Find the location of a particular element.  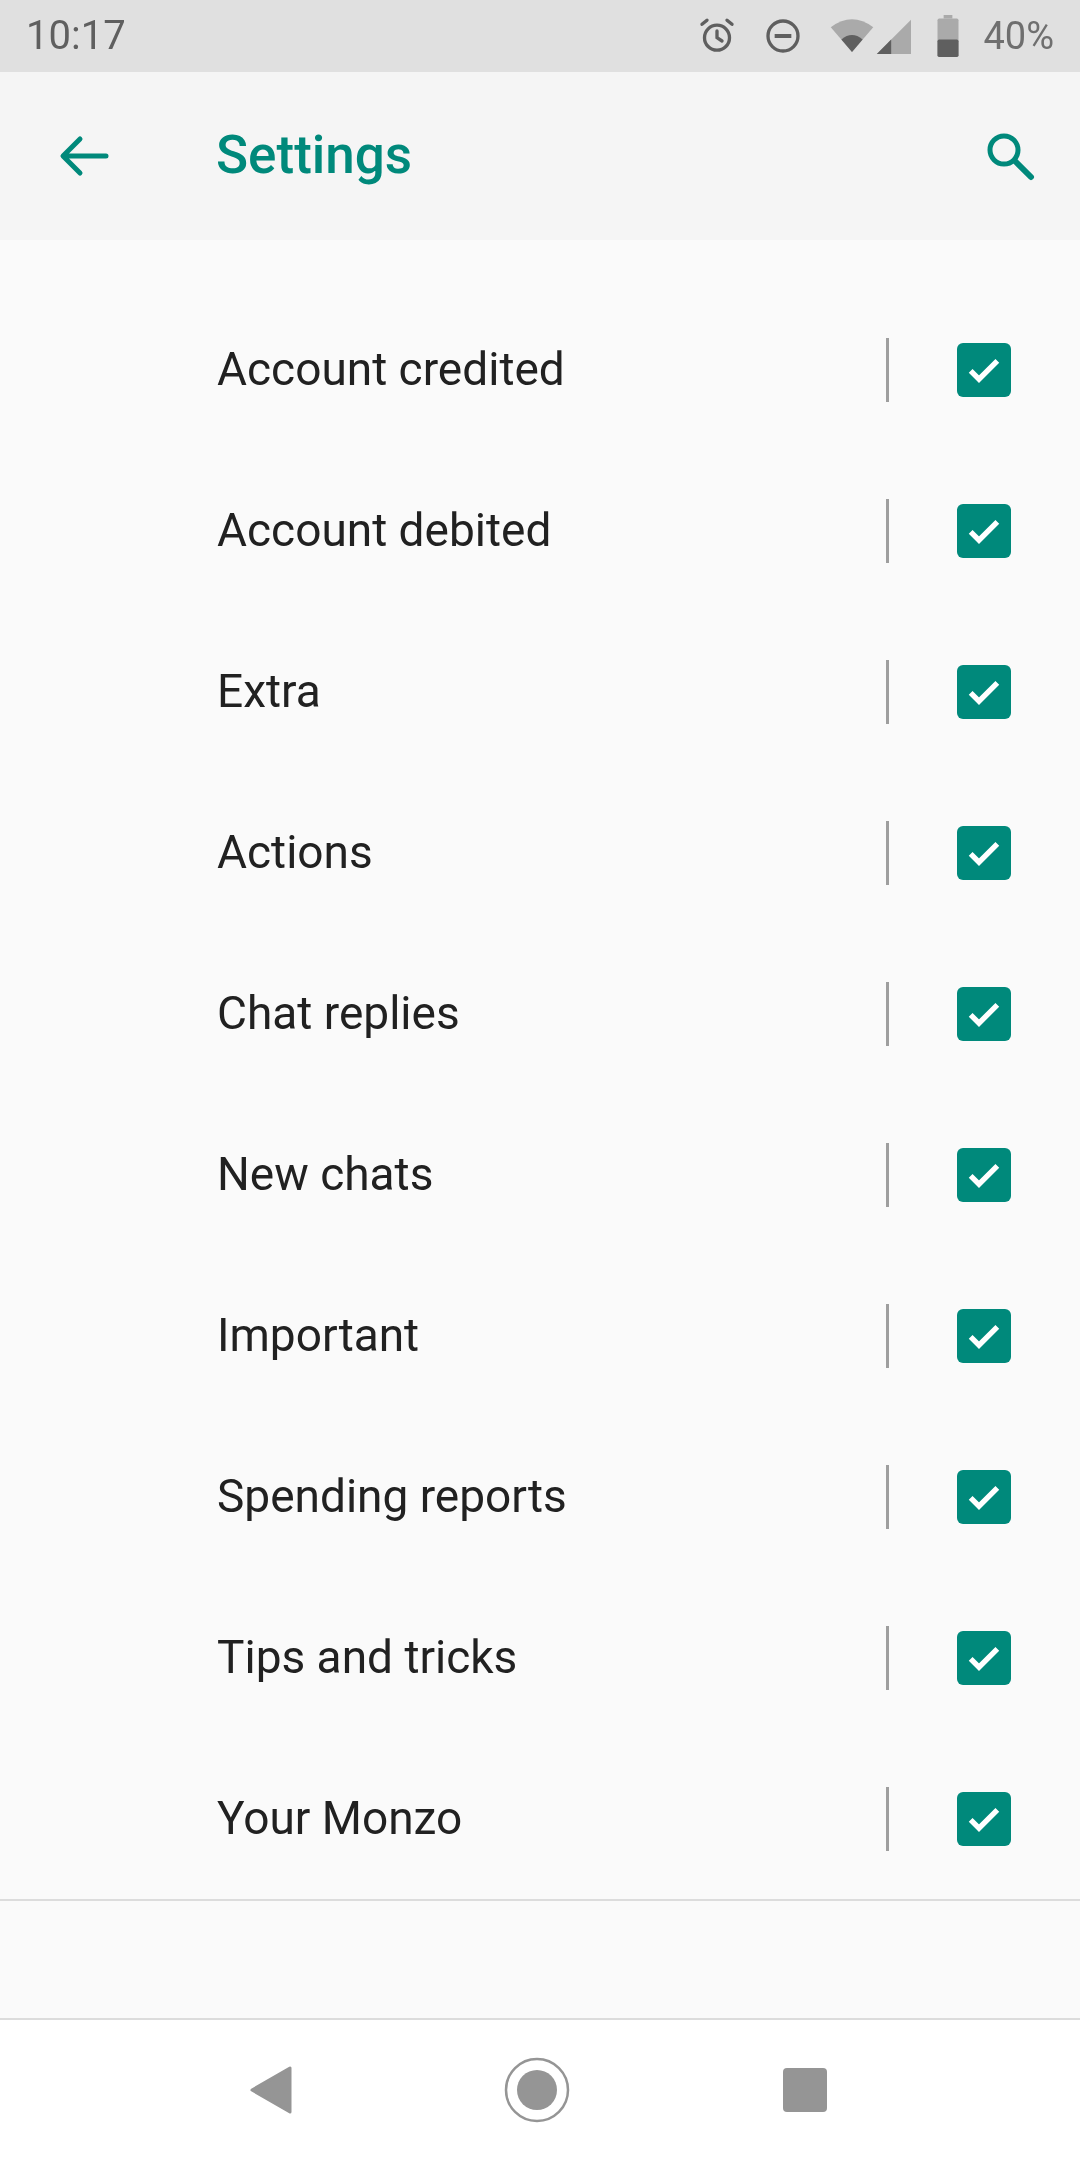

setting-label: Chat replies is located at coordinates (339, 1013).